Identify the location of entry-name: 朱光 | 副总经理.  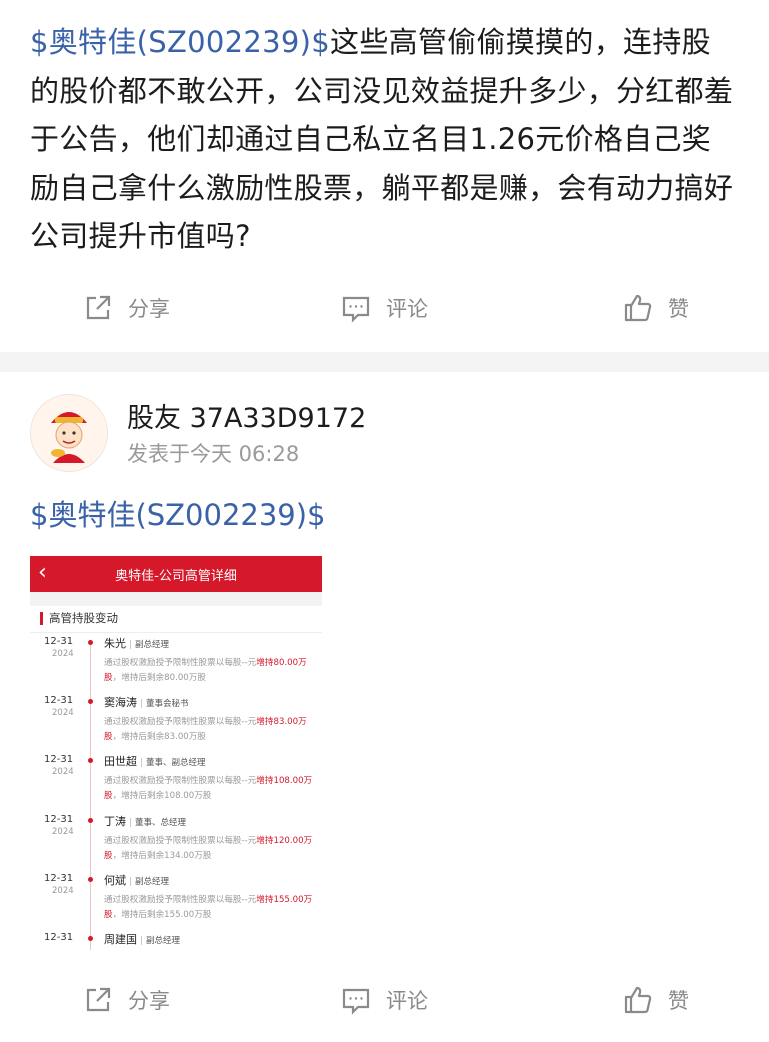
(137, 643).